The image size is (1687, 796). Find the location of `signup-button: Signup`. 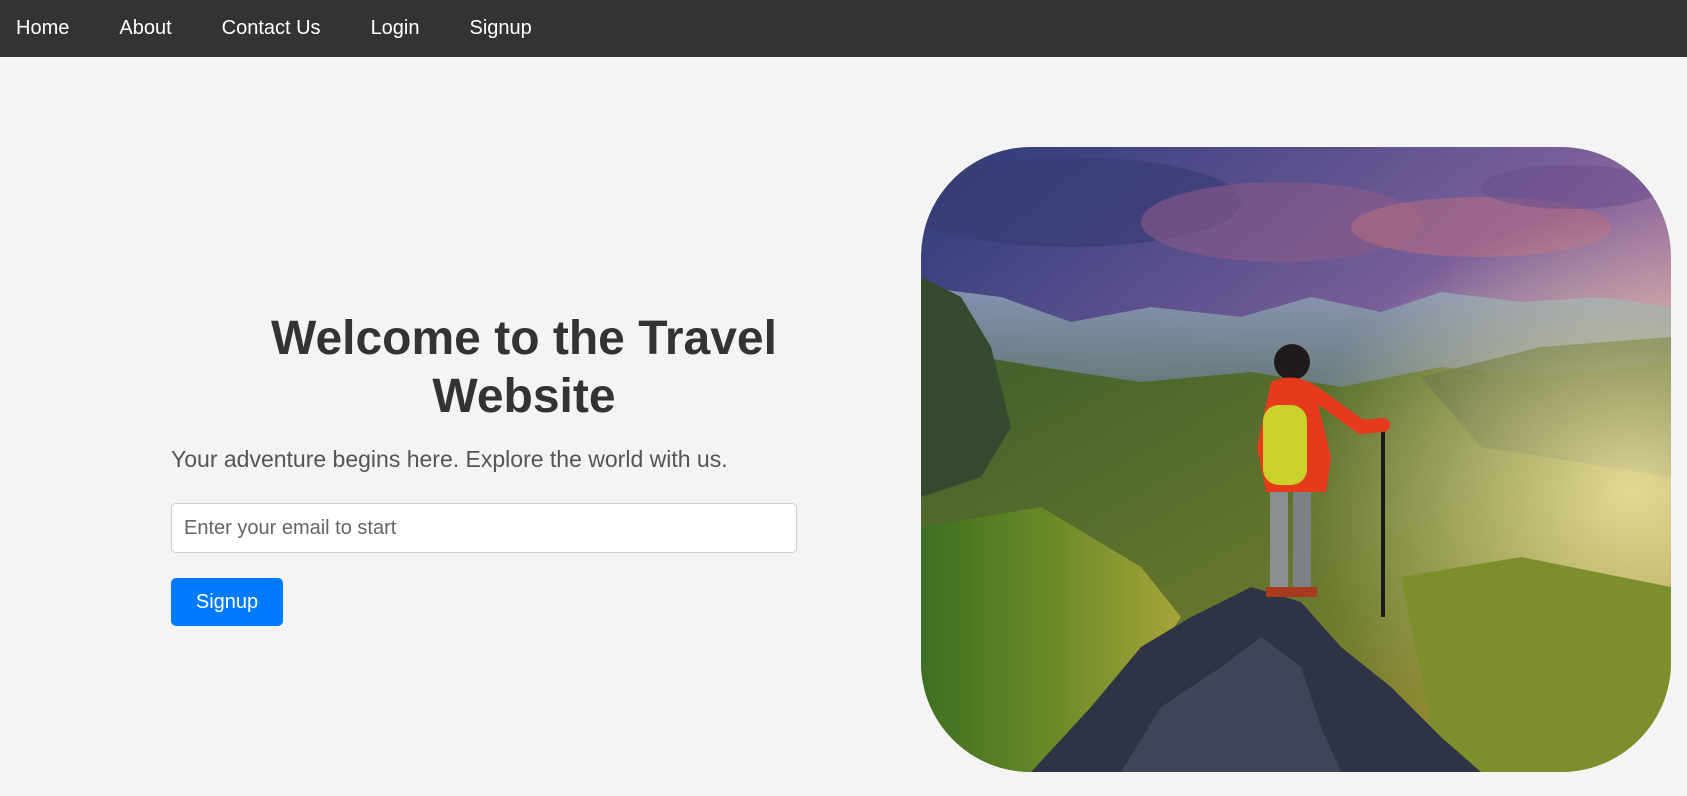

signup-button: Signup is located at coordinates (227, 602).